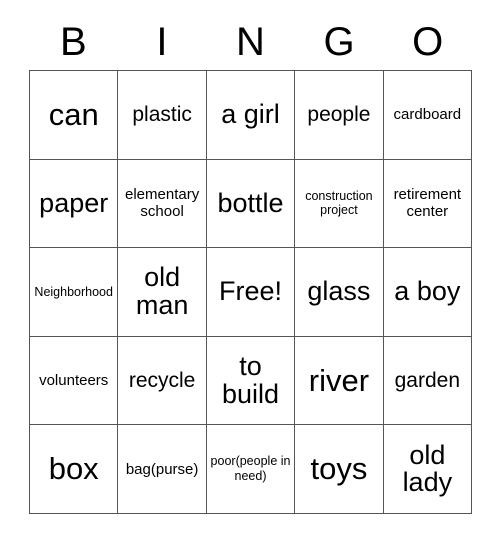  I want to click on bingo-row: volunteers recycle to build river garden, so click(251, 381).